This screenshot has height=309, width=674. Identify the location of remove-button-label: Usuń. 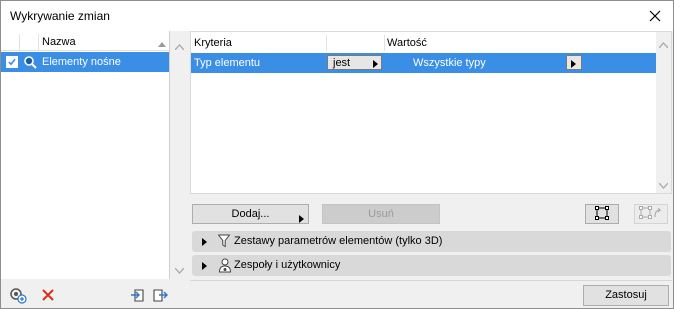
(381, 214).